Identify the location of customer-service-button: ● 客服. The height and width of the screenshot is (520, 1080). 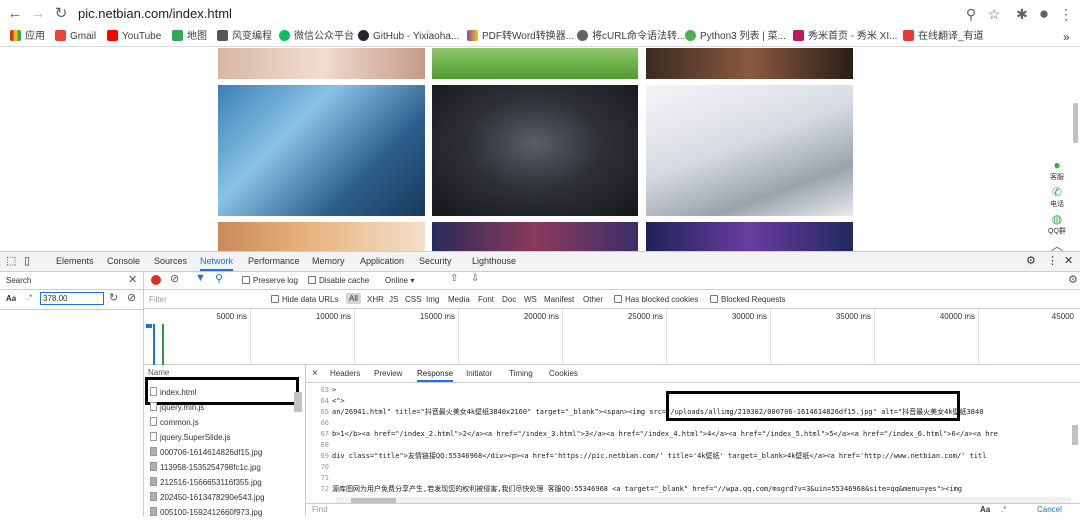
(1057, 171).